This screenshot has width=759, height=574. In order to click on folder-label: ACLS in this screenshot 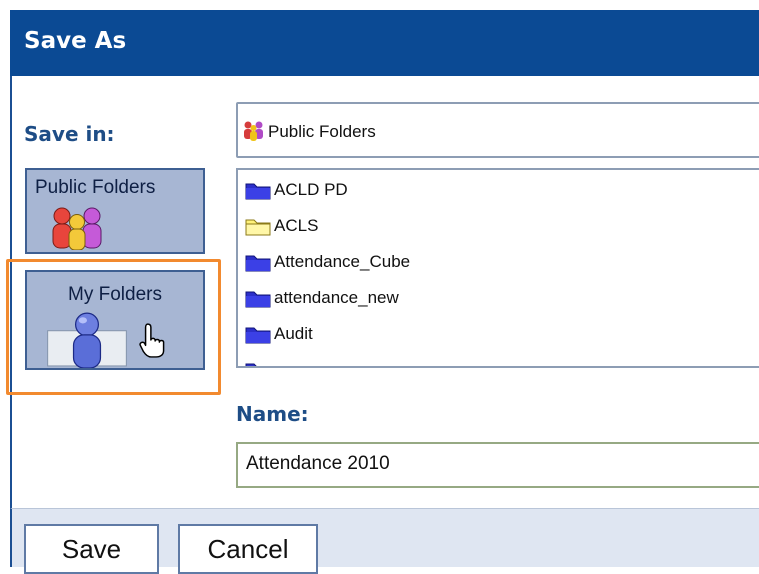, I will do `click(296, 225)`.